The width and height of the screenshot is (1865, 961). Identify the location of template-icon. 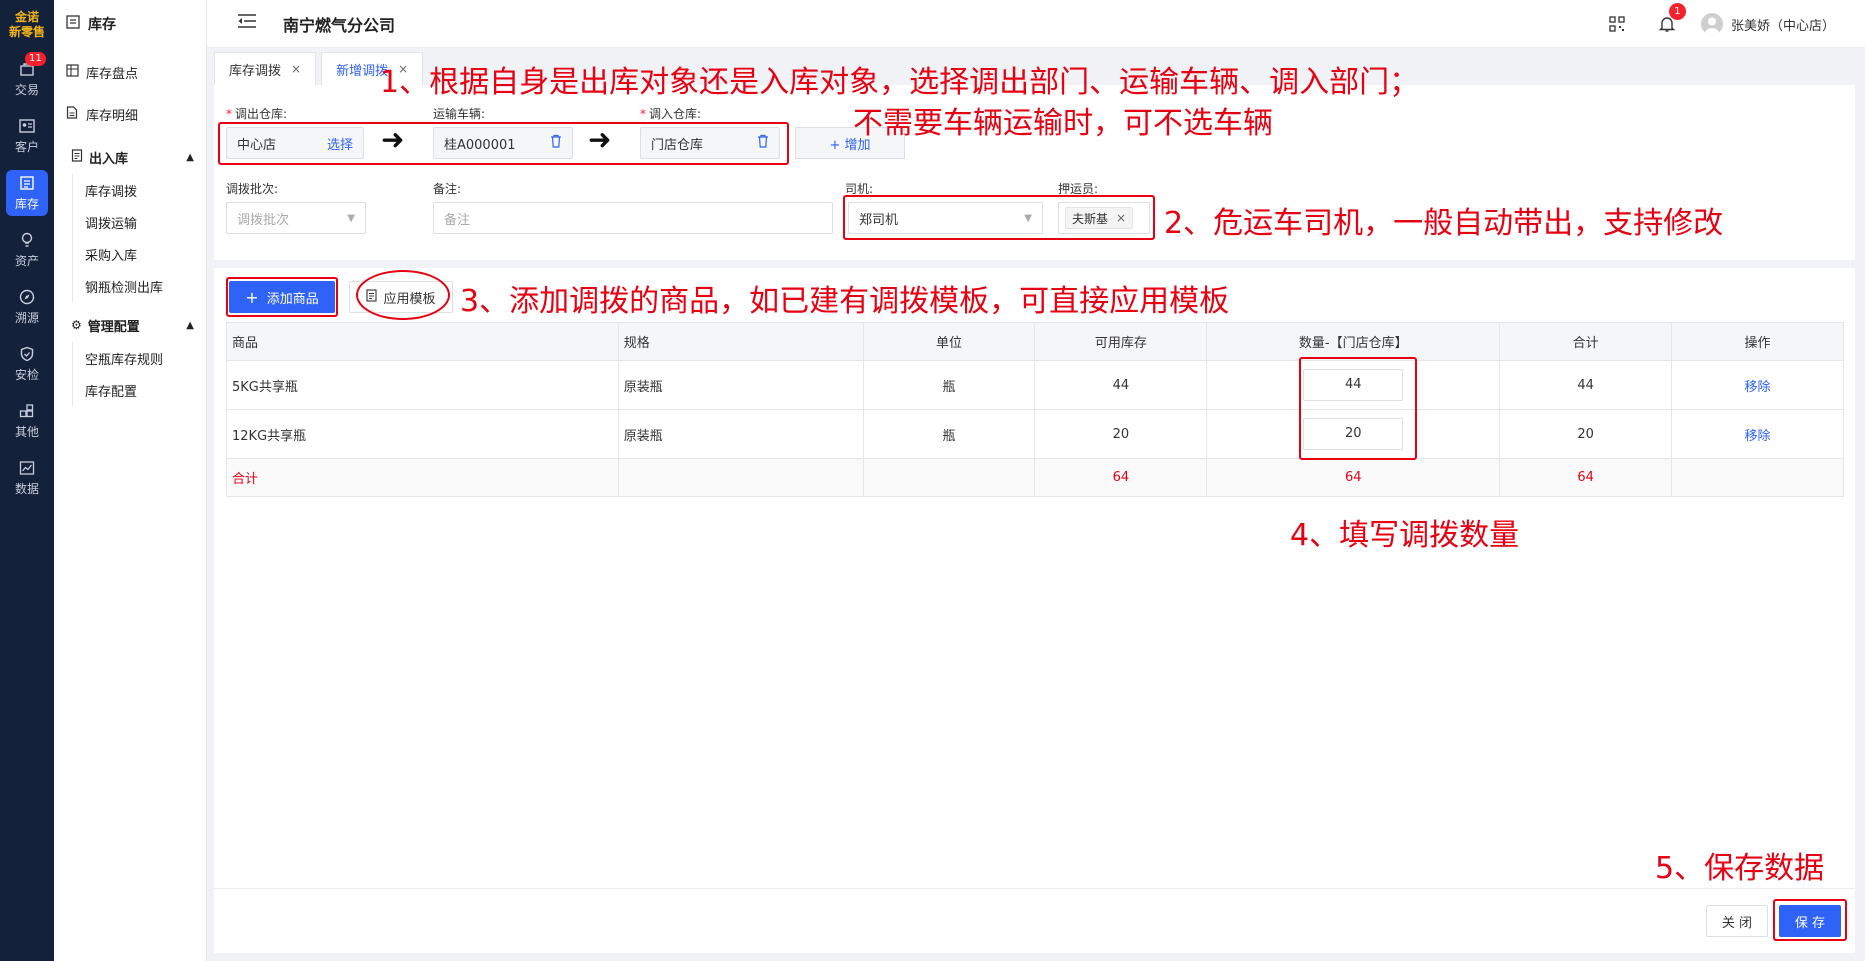
(372, 297).